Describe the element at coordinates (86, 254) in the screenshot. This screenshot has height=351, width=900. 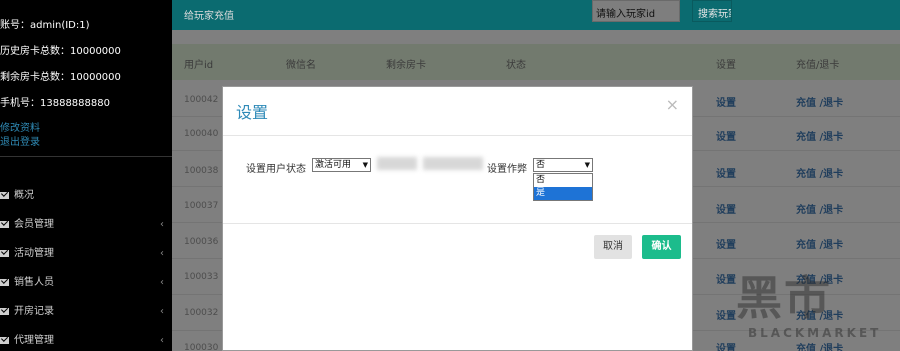
I see `sidebar-item-activity-management: 活动管理 ‹` at that location.